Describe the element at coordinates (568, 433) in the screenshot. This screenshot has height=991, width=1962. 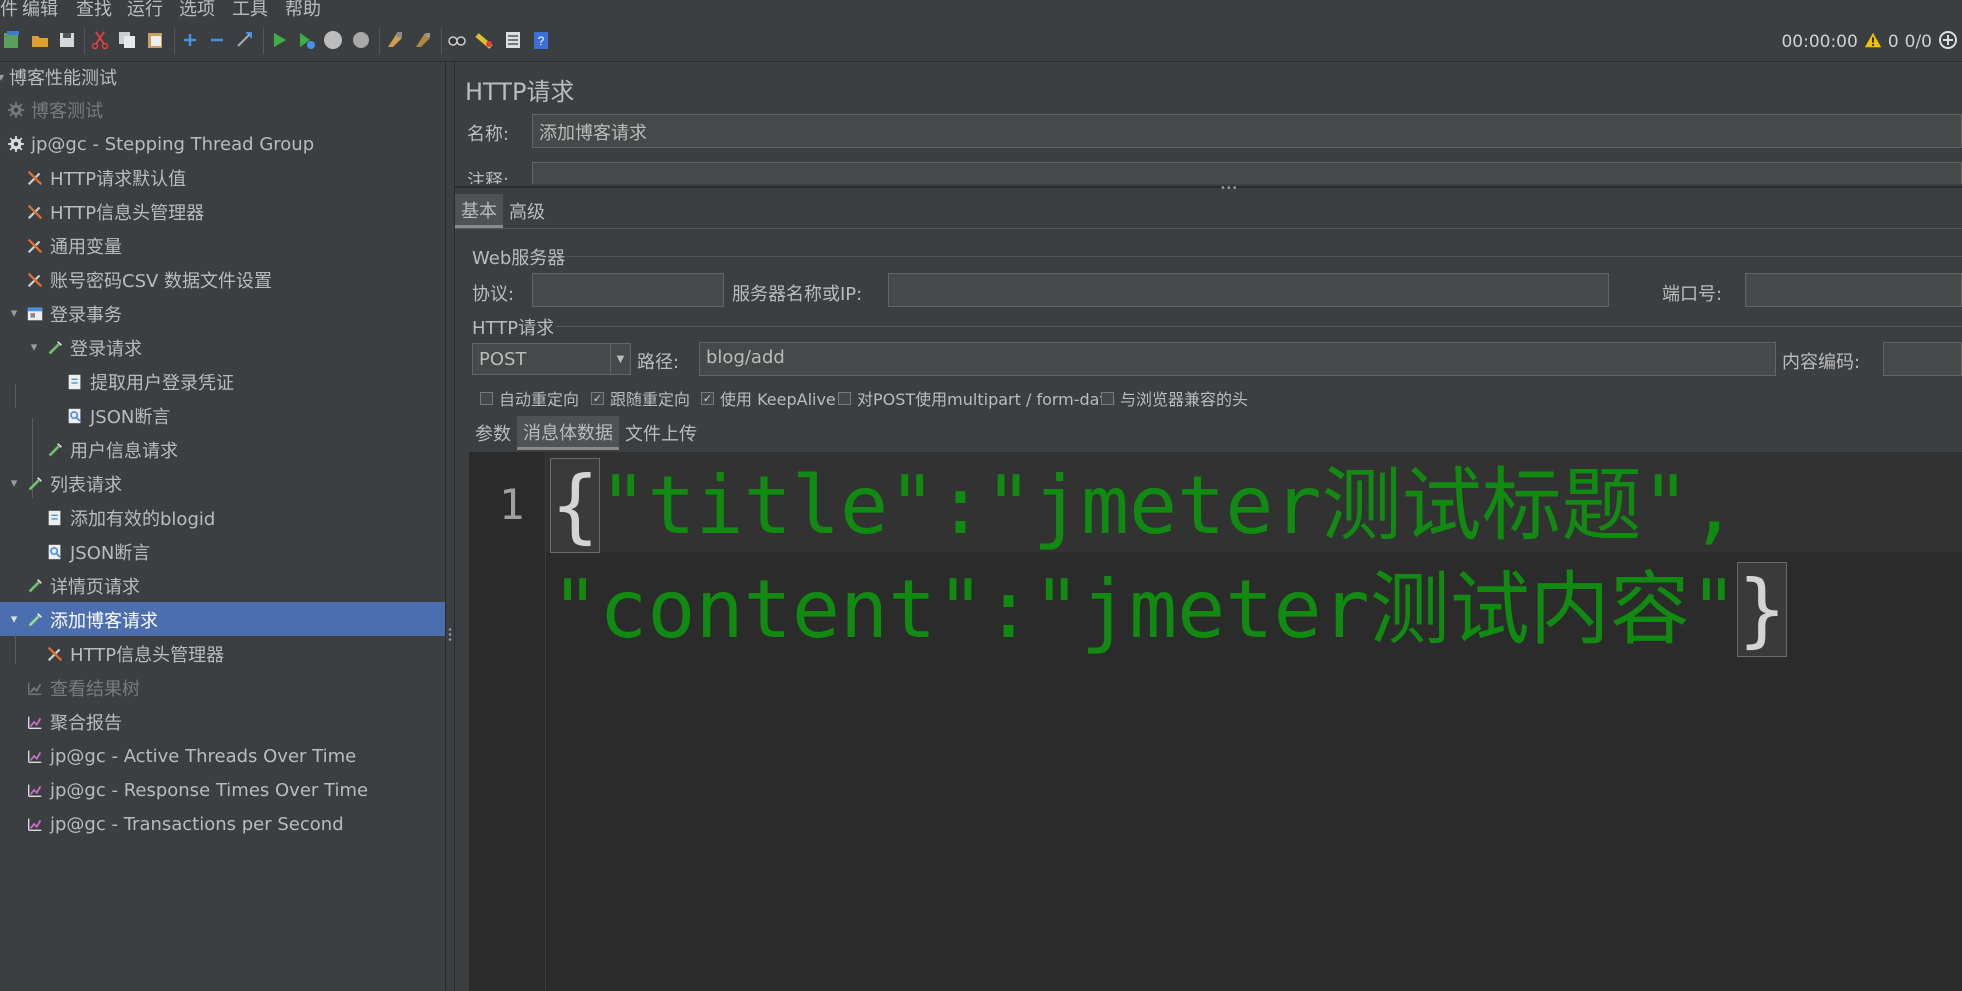
I see `tab-body-data: 消息体数据` at that location.